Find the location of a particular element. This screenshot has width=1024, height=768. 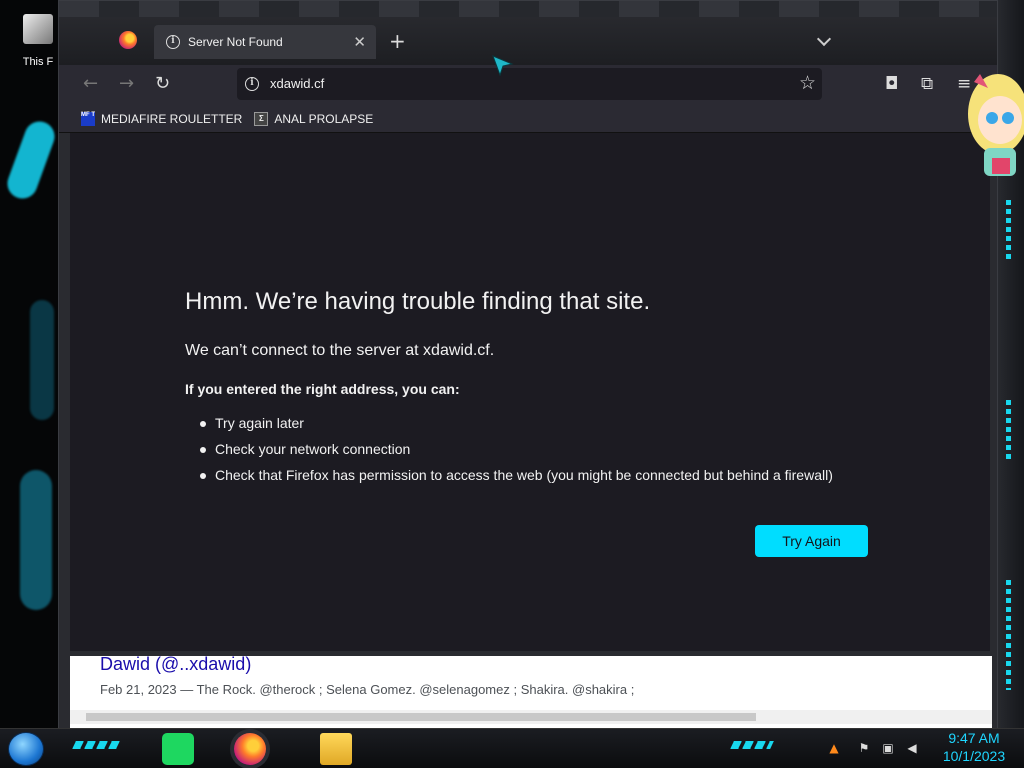

horizontal-scrollbar is located at coordinates (531, 717).